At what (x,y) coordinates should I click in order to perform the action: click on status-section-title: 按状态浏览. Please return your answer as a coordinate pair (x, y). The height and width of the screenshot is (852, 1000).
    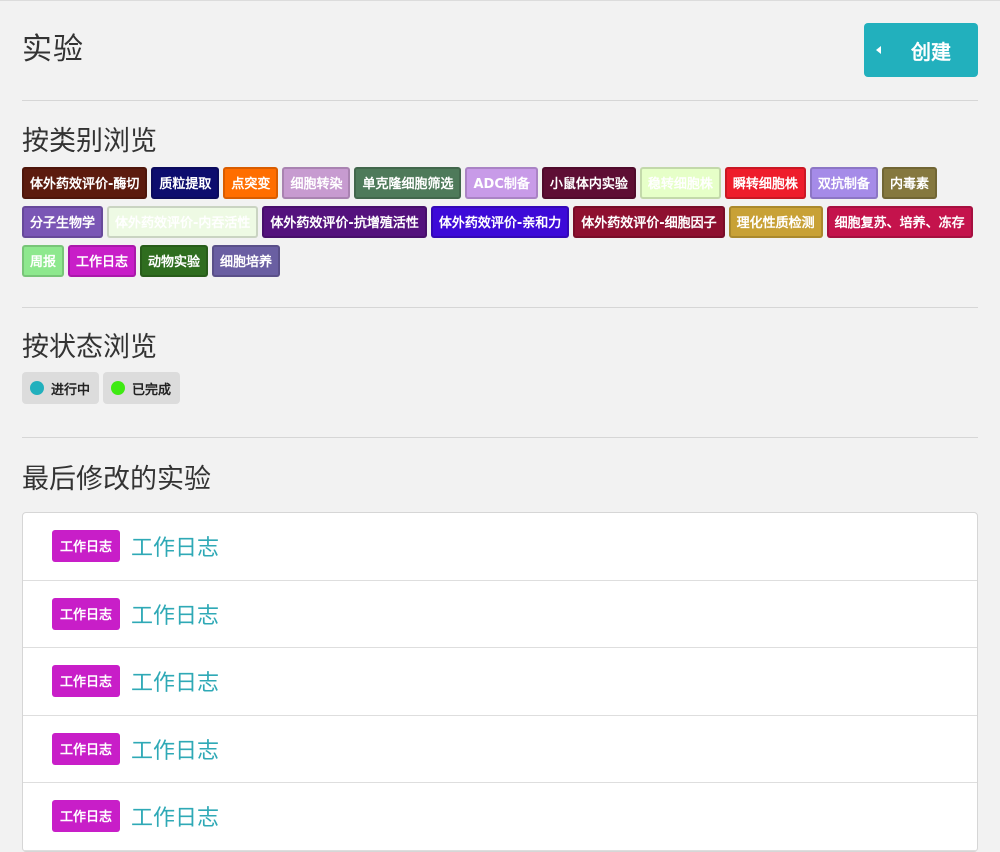
    Looking at the image, I should click on (89, 347).